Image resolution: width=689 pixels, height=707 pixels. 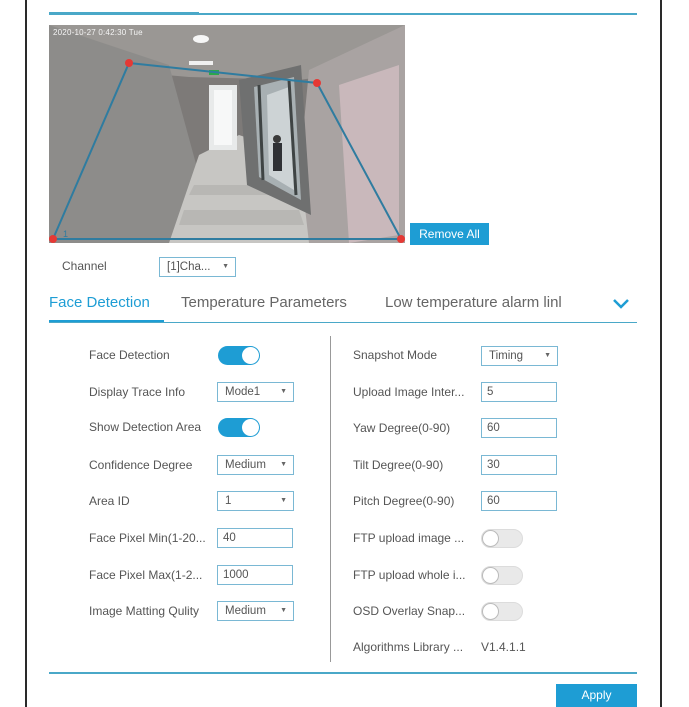 I want to click on channel-select: [1]Cha... ▼, so click(x=197, y=267).